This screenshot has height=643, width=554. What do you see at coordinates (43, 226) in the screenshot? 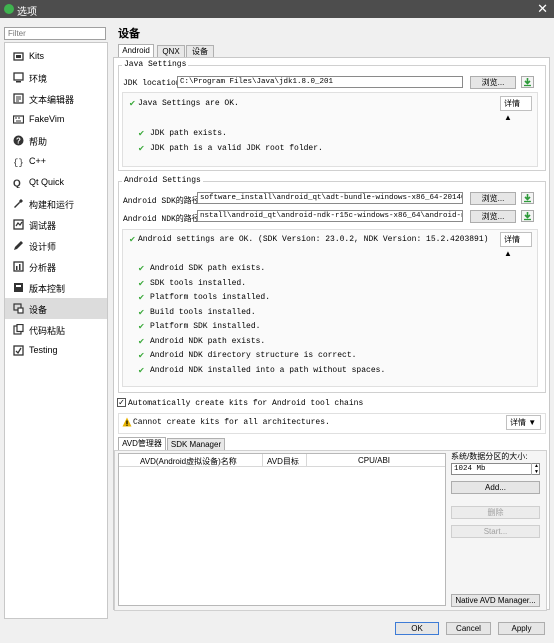
I see `sidebar-item-label: 调试器` at bounding box center [43, 226].